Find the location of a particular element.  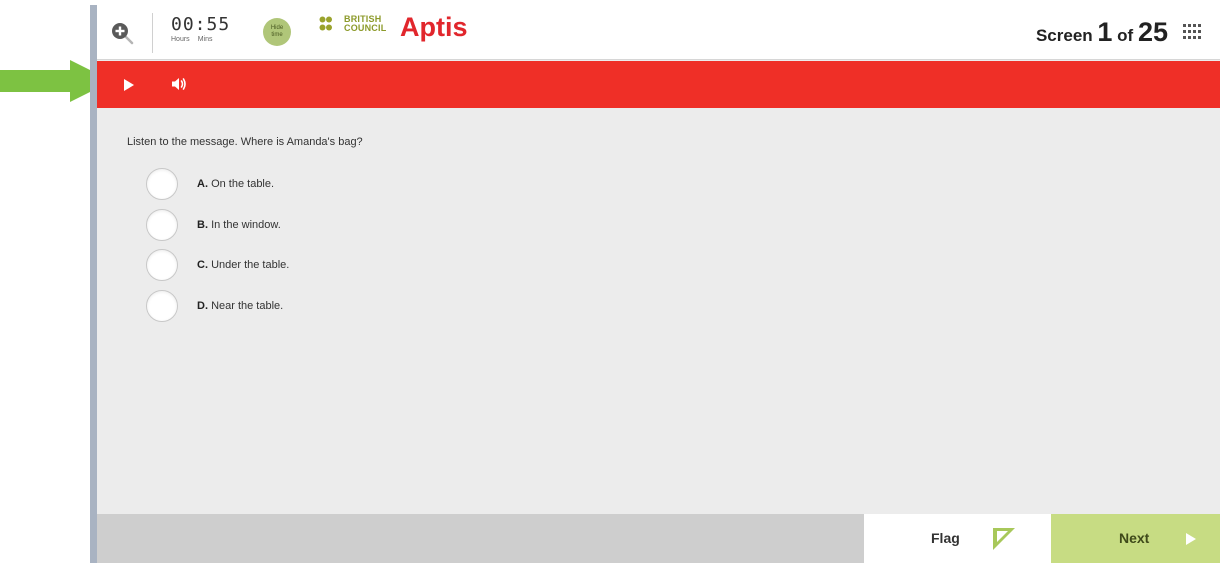

chevron-right-icon is located at coordinates (1191, 539).